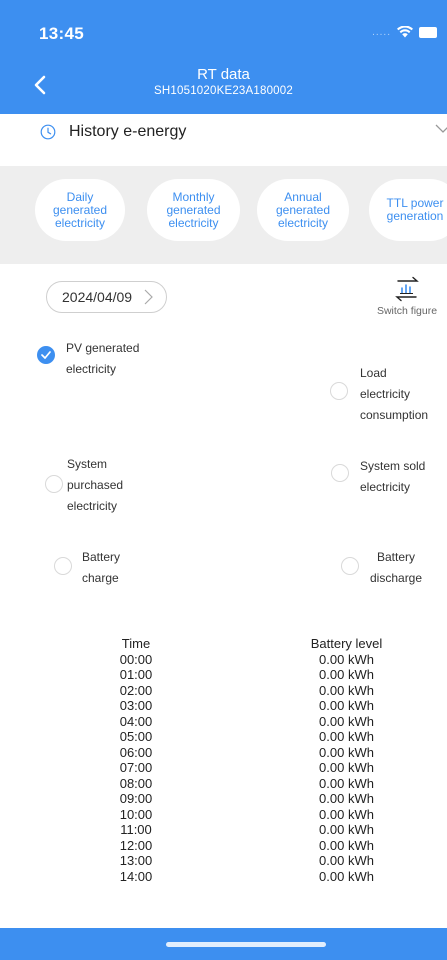  I want to click on tab-annual: Annual generated electricity, so click(303, 210).